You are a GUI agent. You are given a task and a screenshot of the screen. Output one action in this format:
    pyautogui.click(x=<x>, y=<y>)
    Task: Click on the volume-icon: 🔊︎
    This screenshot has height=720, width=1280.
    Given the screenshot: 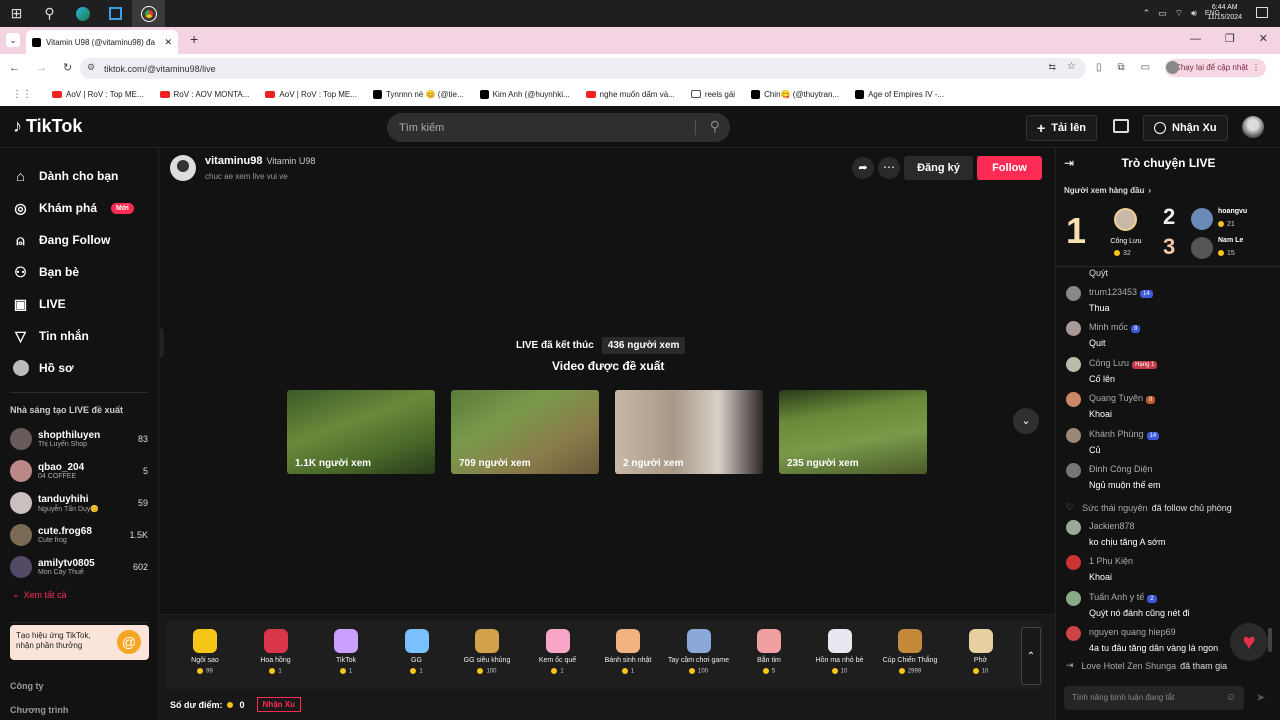 What is the action you would take?
    pyautogui.click(x=1194, y=13)
    